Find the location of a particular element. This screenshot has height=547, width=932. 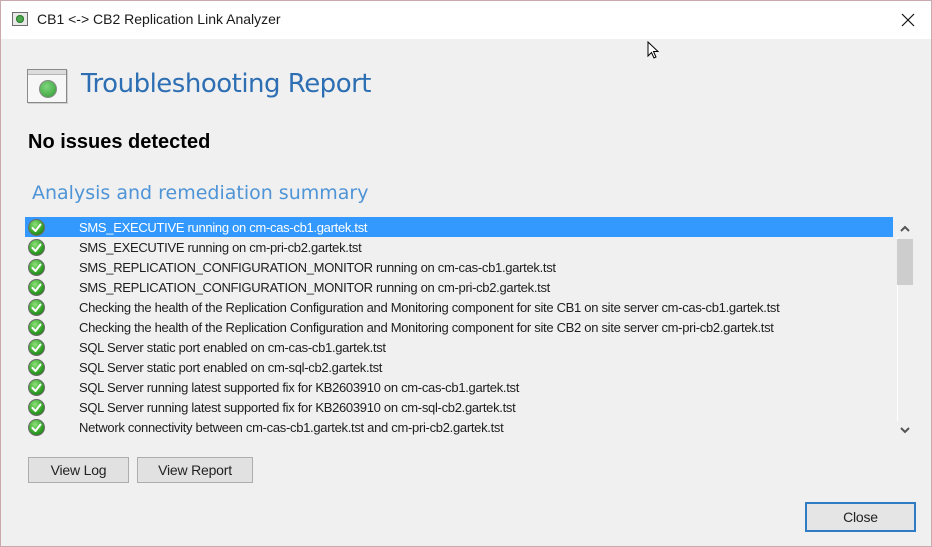

chevron-down-icon is located at coordinates (905, 429).